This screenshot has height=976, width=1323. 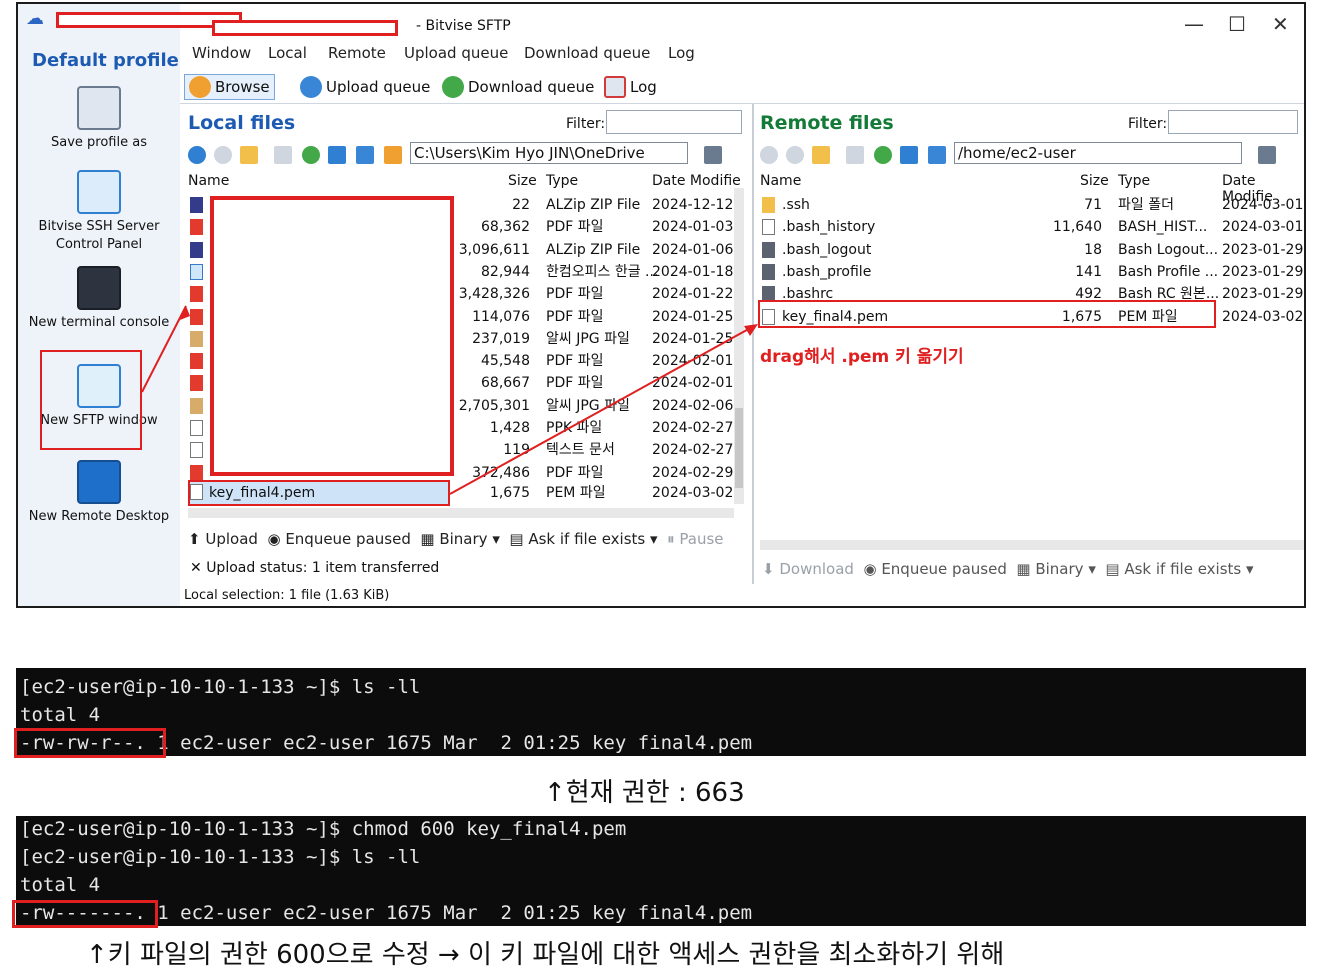 I want to click on local-row-size: 3,428,326, so click(x=494, y=294).